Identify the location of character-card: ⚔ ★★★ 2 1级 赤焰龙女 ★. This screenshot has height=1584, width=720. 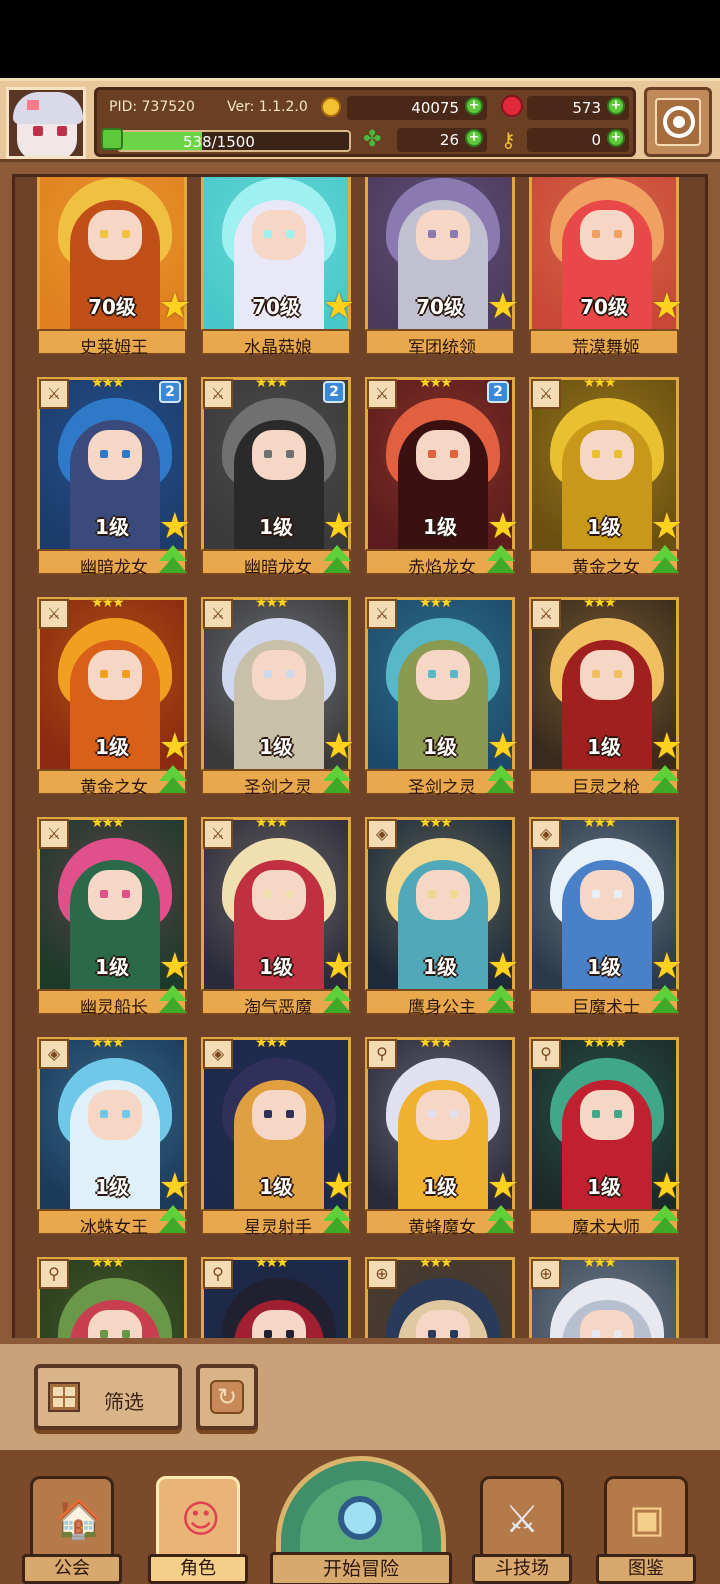
(442, 481).